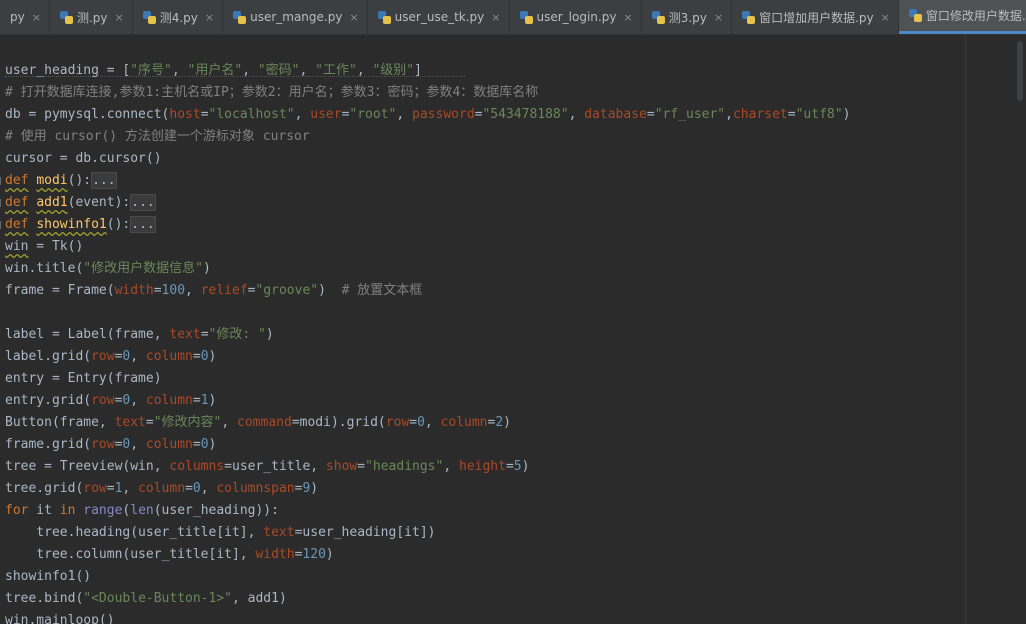 This screenshot has width=1026, height=624. Describe the element at coordinates (110, 445) in the screenshot. I see `code-line: frame.grid(row=0, column=0)` at that location.